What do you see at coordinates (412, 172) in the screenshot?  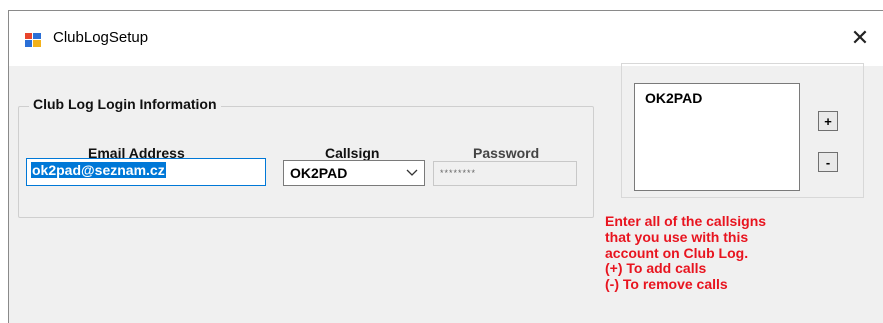 I see `chevron-down-icon` at bounding box center [412, 172].